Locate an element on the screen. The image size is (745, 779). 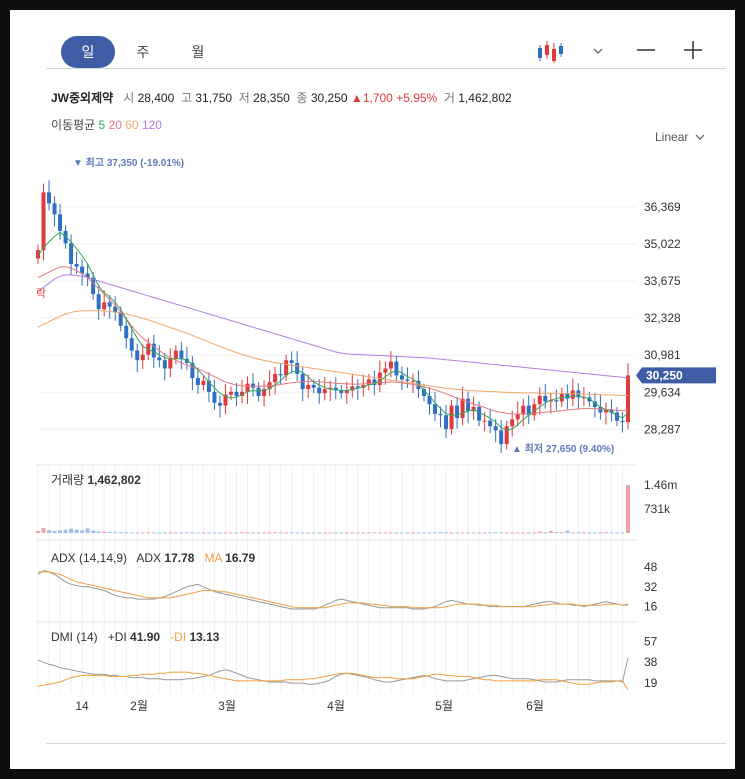
current-price-value: 30,250 is located at coordinates (664, 375).